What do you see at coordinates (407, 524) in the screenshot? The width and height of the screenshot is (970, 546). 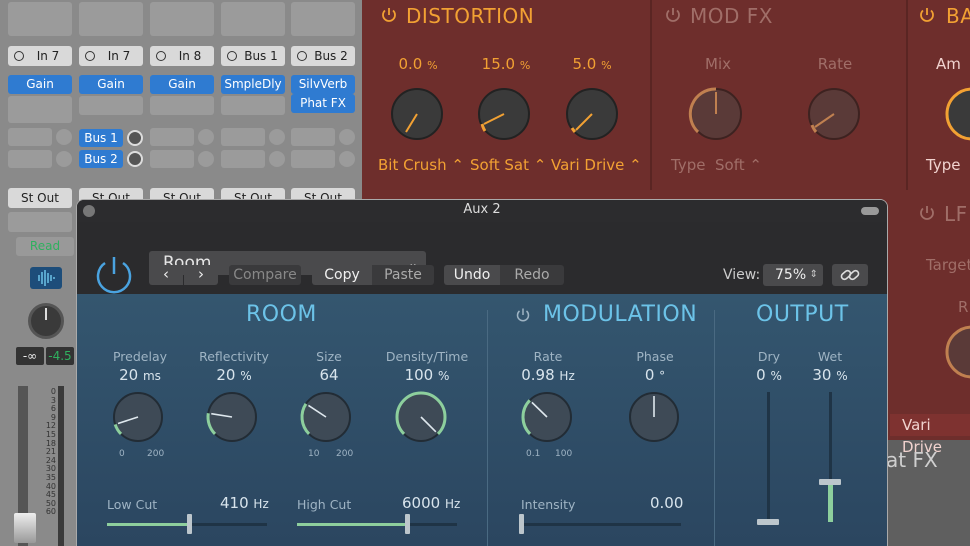 I see `high-cut-handle` at bounding box center [407, 524].